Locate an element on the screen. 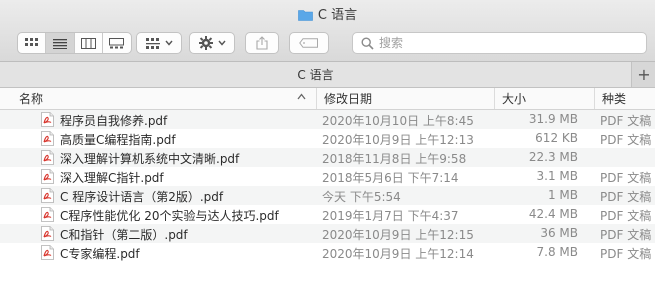  file-name: 深入理解计算机系统中文清晰.pdf is located at coordinates (150, 159).